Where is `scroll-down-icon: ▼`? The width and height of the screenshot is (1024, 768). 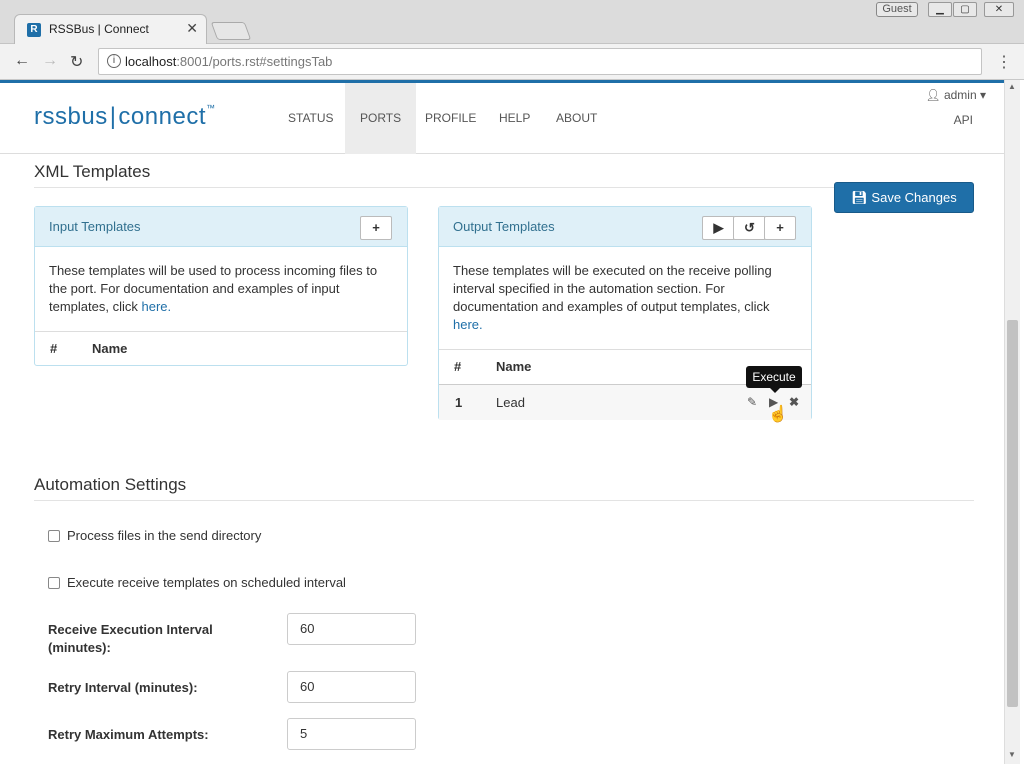
scroll-down-icon: ▼ is located at coordinates (1012, 754).